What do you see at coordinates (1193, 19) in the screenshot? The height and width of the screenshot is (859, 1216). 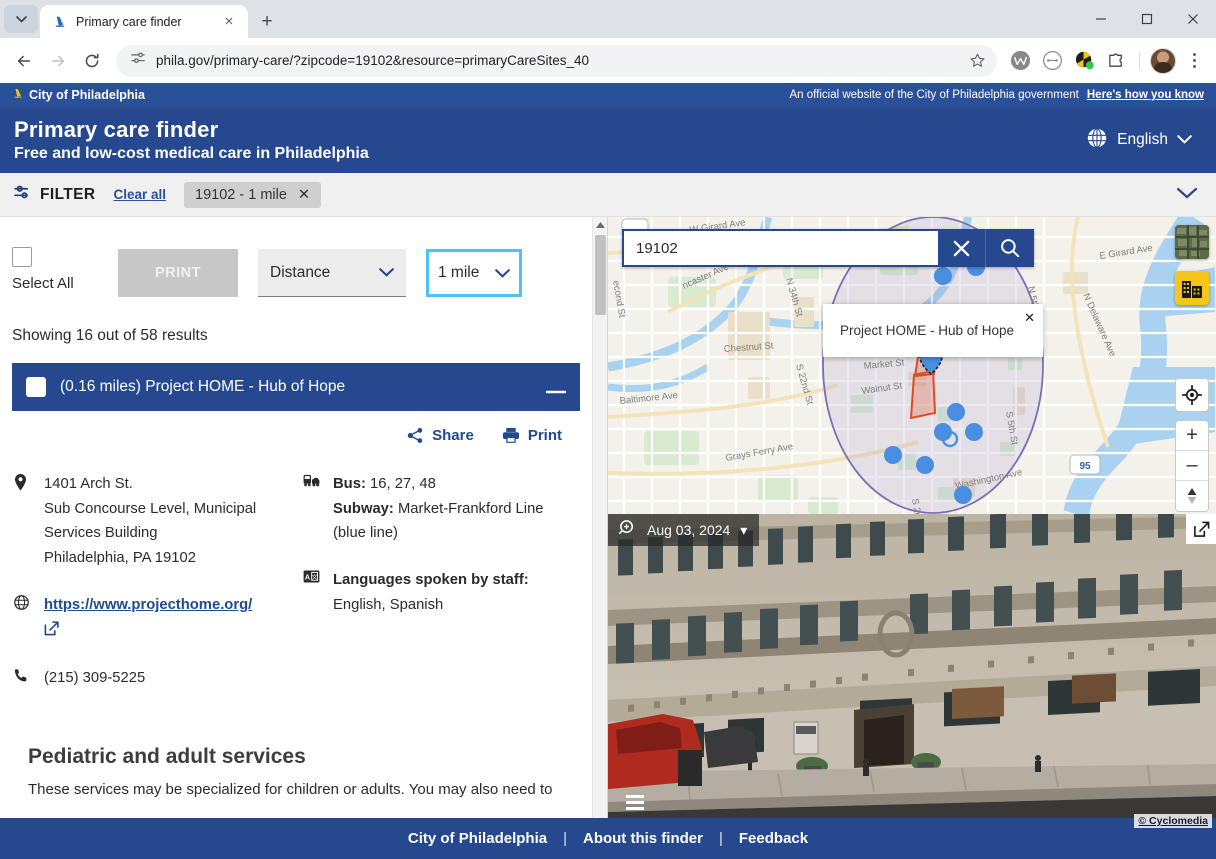 I see `window-close-button` at bounding box center [1193, 19].